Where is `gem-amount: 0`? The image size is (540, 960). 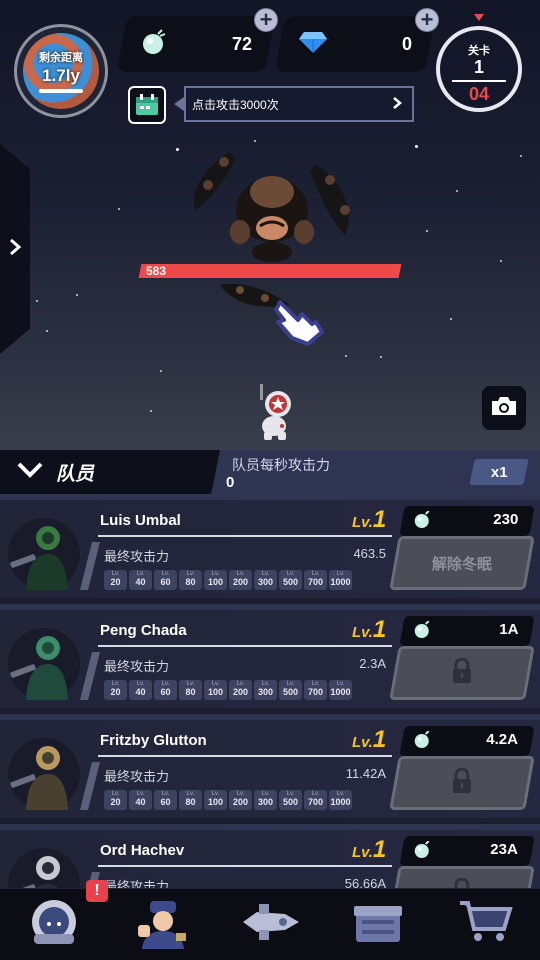
gem-amount: 0 is located at coordinates (406, 43).